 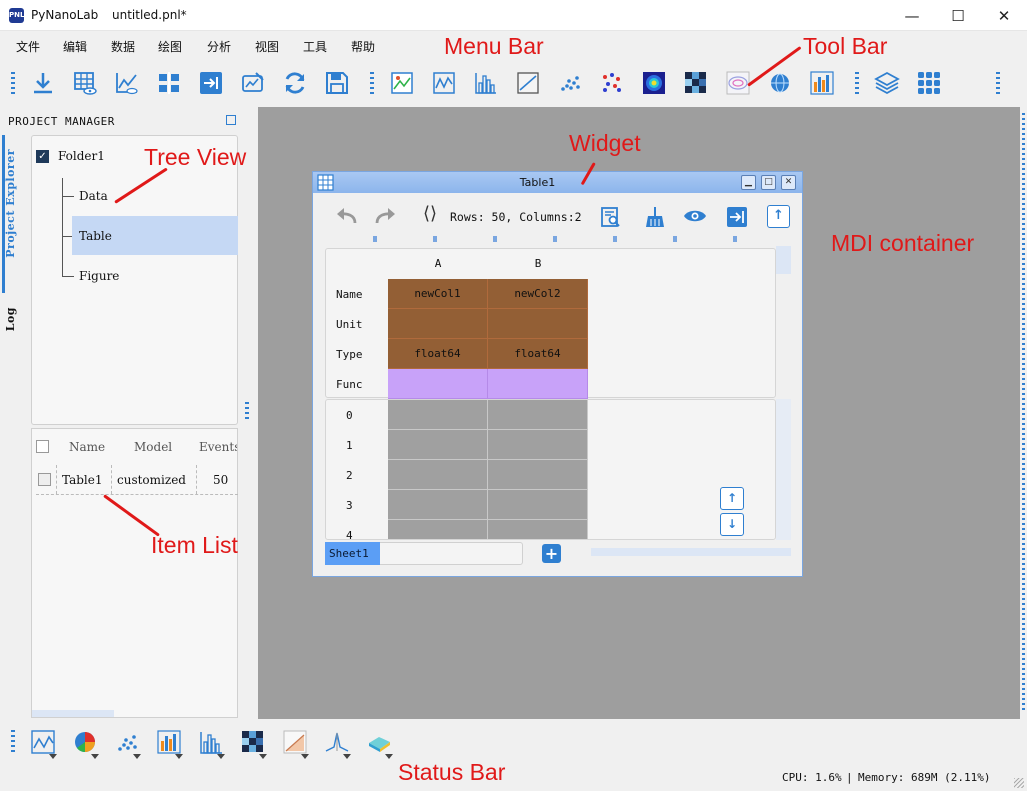 I want to click on sheet-scrollbar, so click(x=691, y=552).